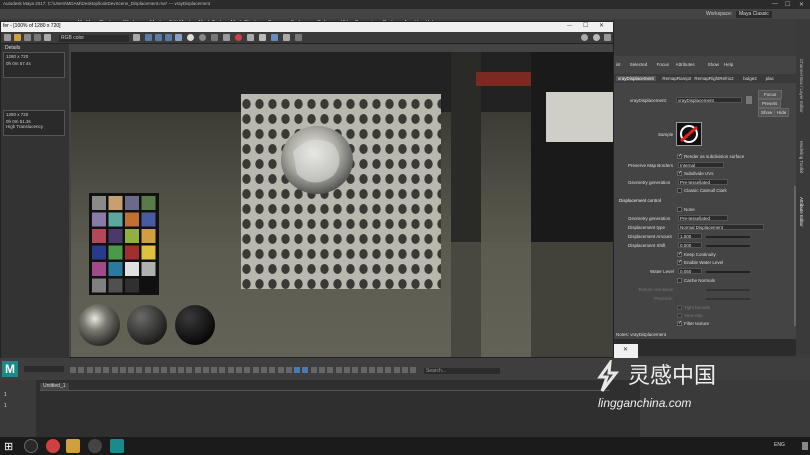 The width and height of the screenshot is (810, 455). Describe the element at coordinates (679, 307) in the screenshot. I see `tight-bounds-checkbox` at that location.